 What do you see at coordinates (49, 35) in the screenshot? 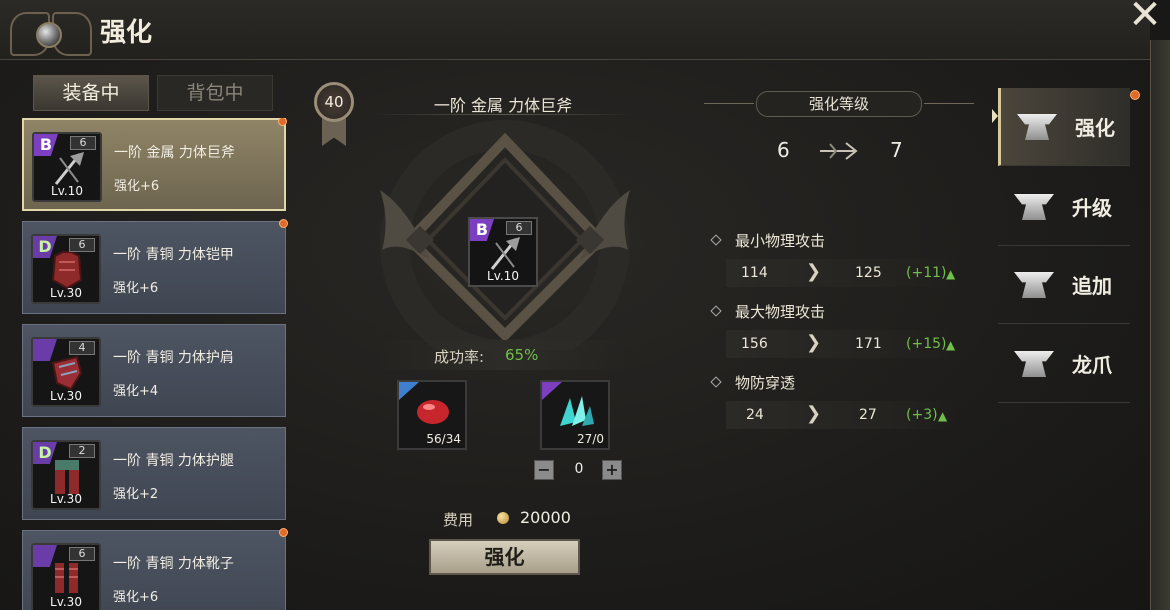
I see `emblem-orb` at bounding box center [49, 35].